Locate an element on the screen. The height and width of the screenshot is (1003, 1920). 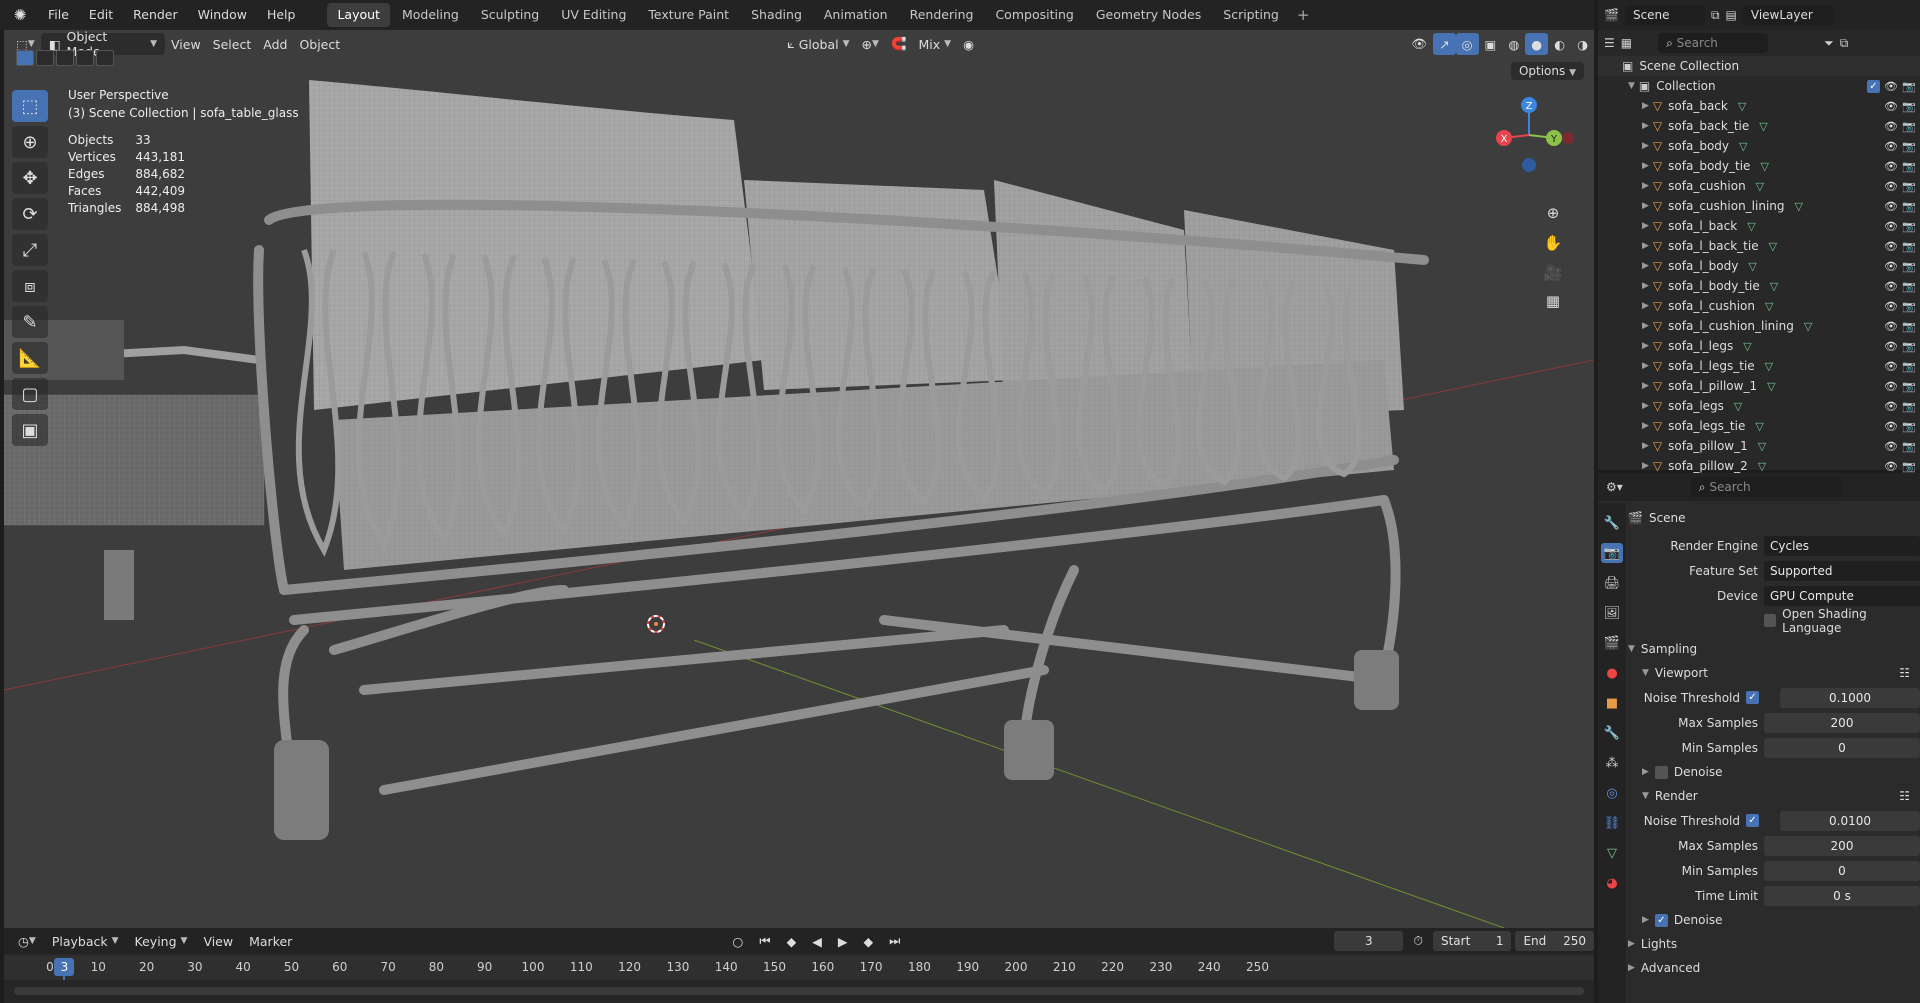
play-reverse-icon: ◀ is located at coordinates (817, 941).